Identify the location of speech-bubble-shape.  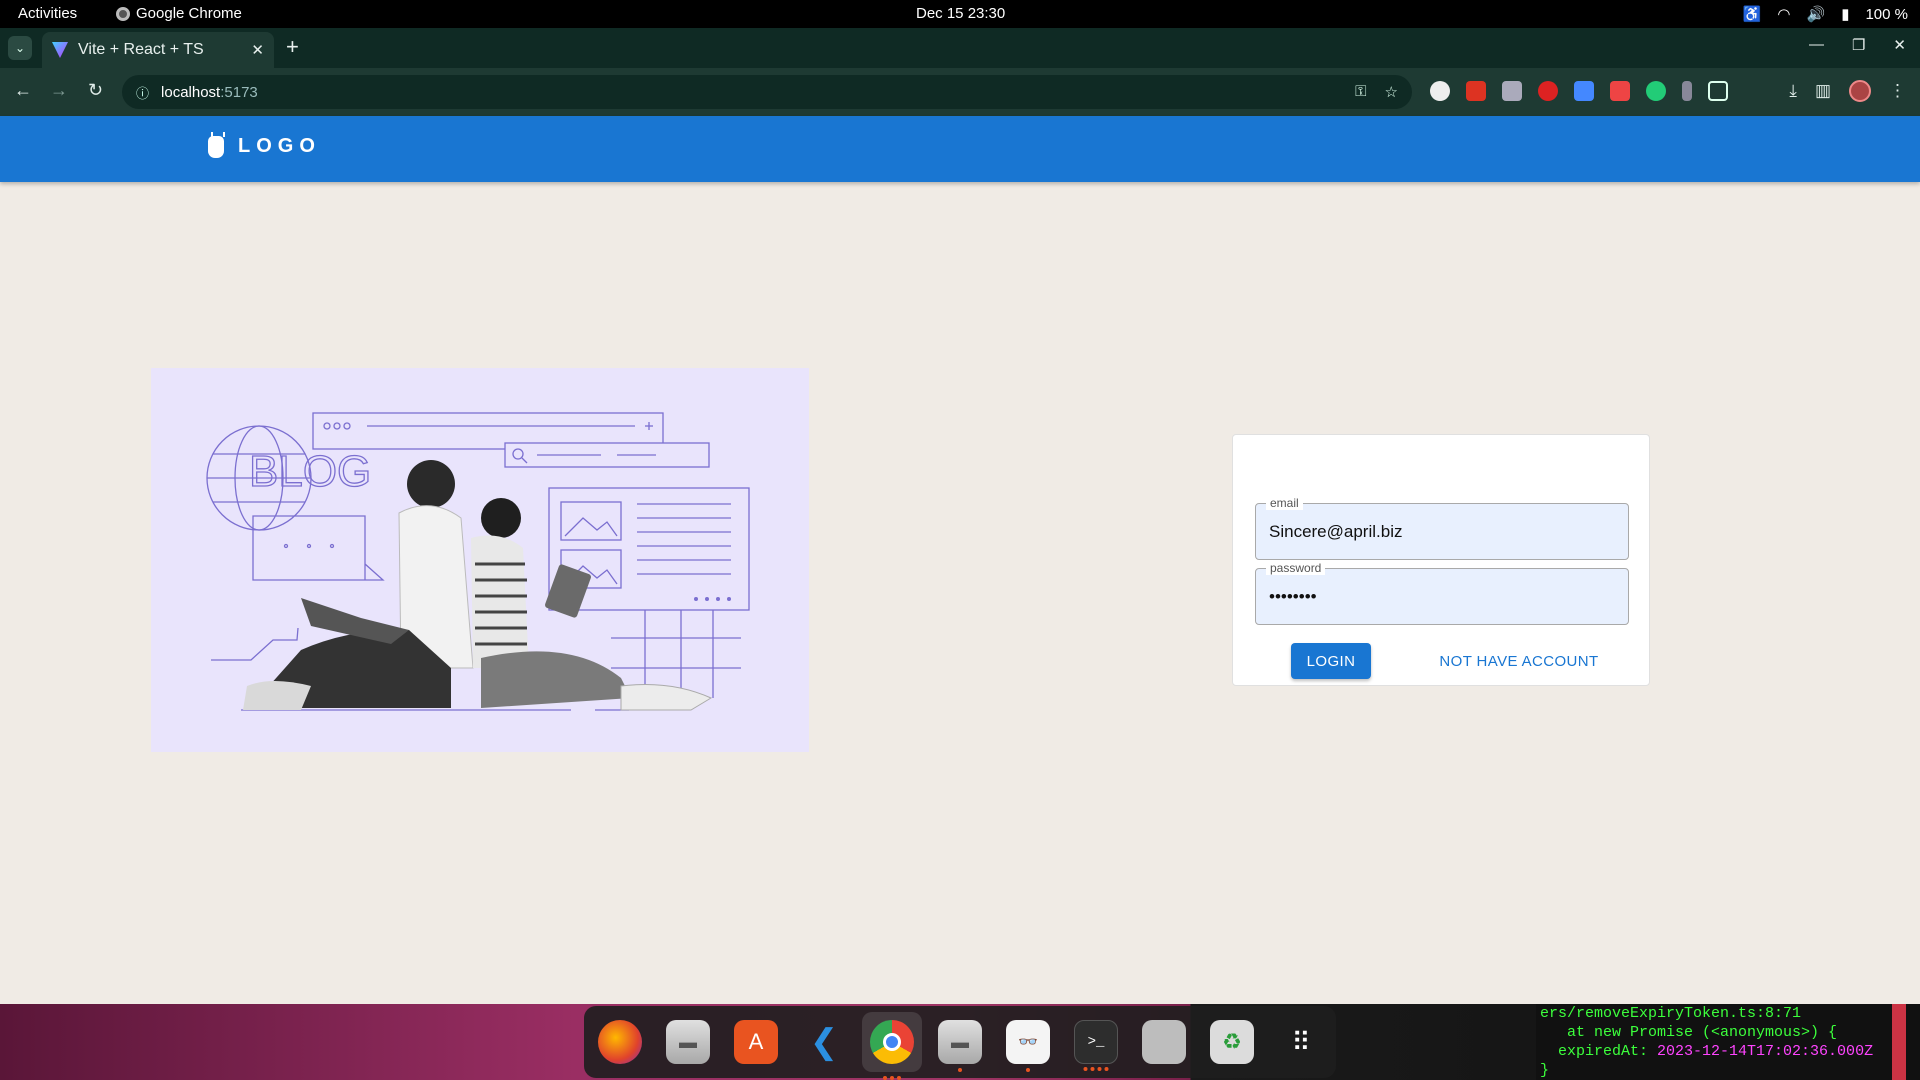
(318, 548).